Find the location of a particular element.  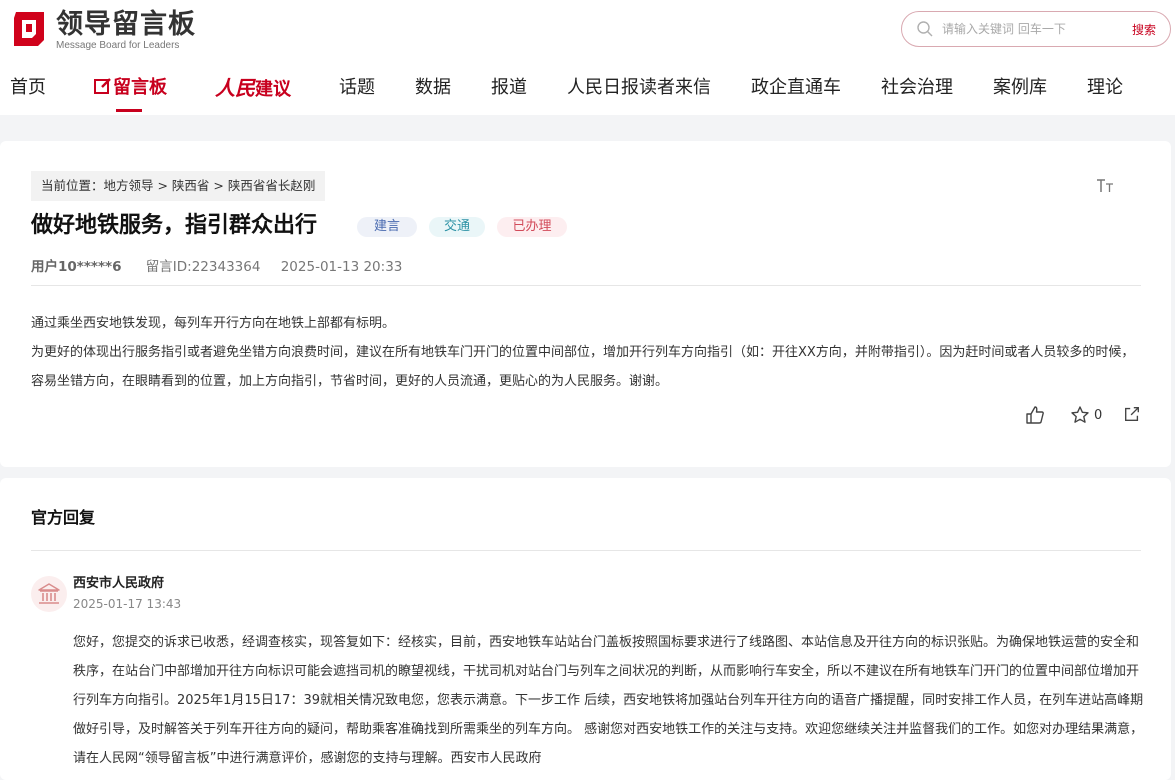

nav-people-suggestion: 人民建议 is located at coordinates (253, 89).